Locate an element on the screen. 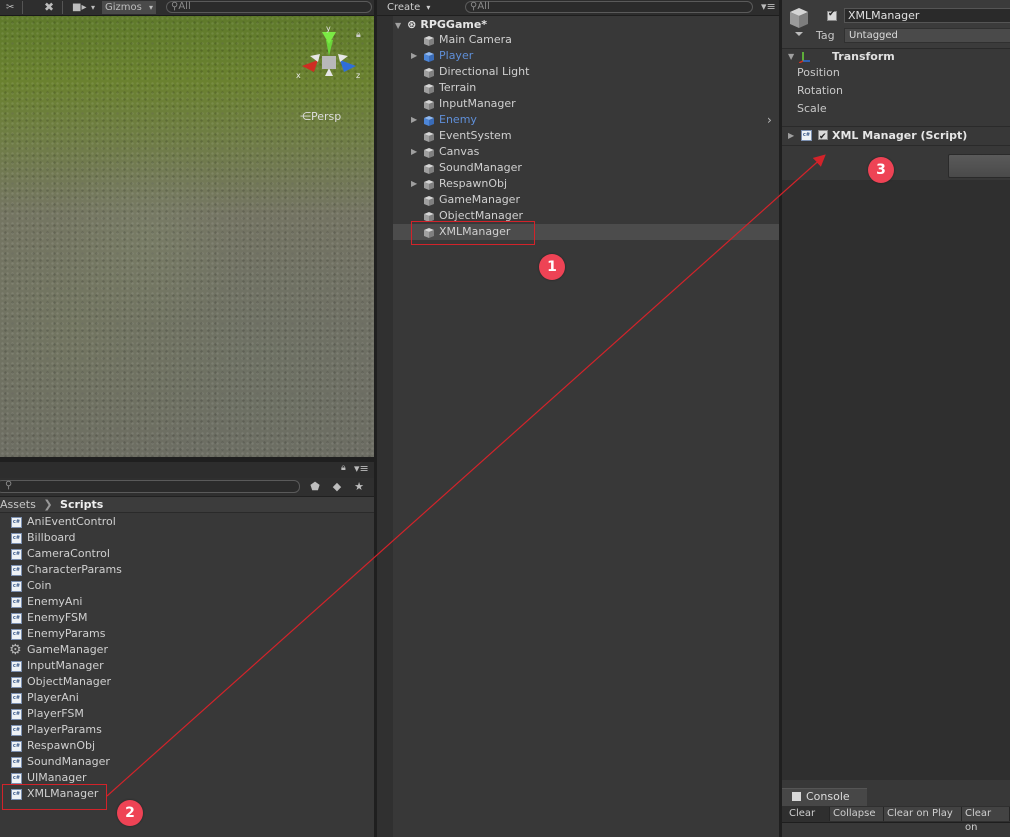  hierarchy-item-label: Directional Light is located at coordinates (484, 71).